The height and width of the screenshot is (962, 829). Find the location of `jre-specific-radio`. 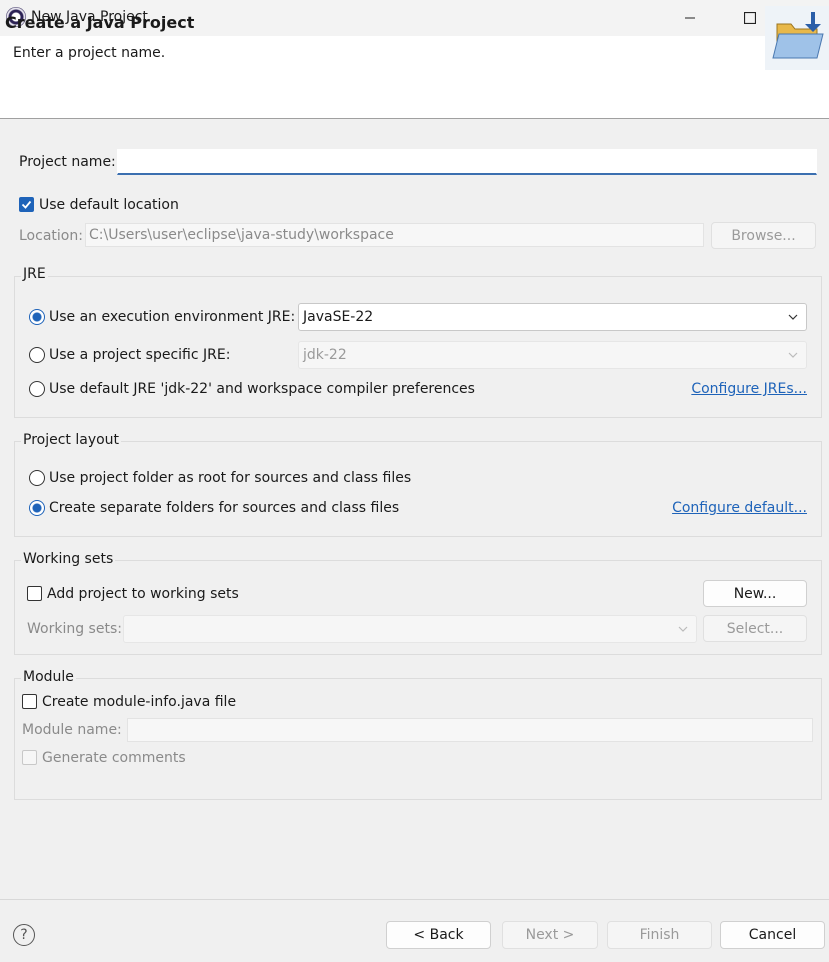

jre-specific-radio is located at coordinates (37, 355).